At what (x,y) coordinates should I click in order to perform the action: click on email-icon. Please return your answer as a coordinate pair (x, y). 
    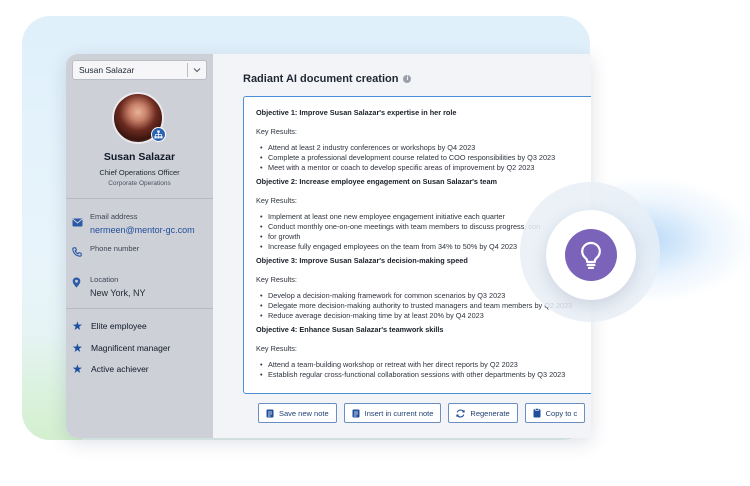
    Looking at the image, I should click on (77, 223).